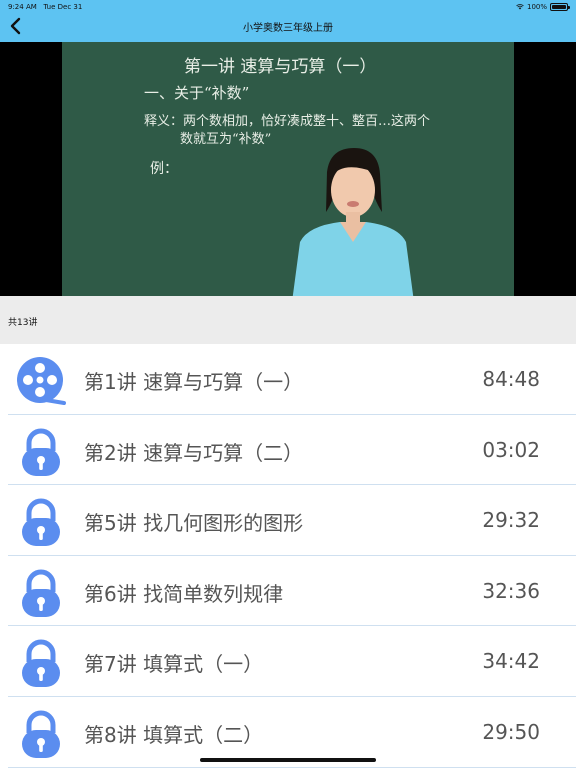  I want to click on battery-fill, so click(559, 7).